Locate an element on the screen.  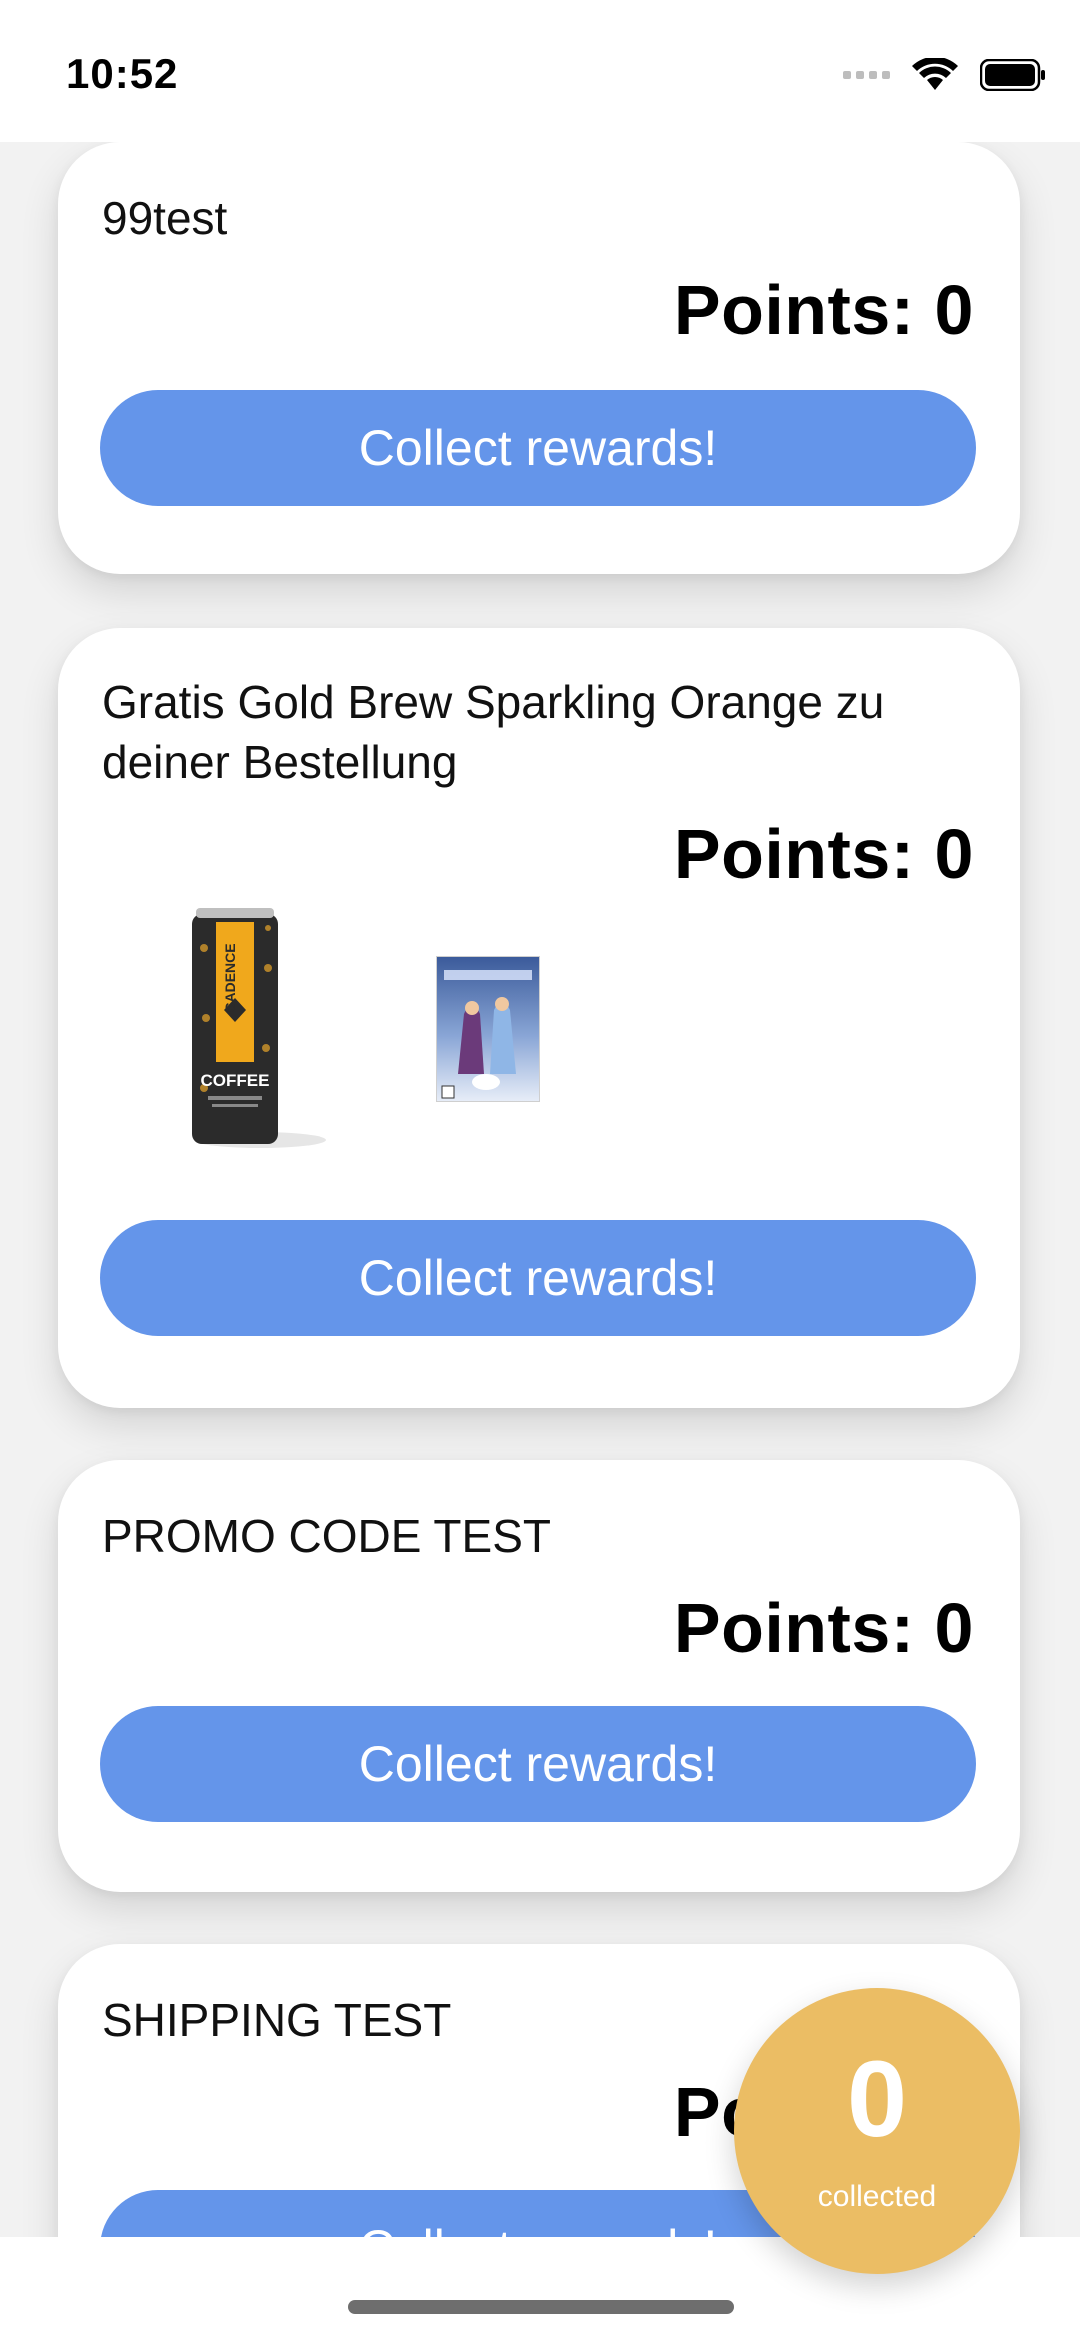
wifi-icon is located at coordinates (935, 74).